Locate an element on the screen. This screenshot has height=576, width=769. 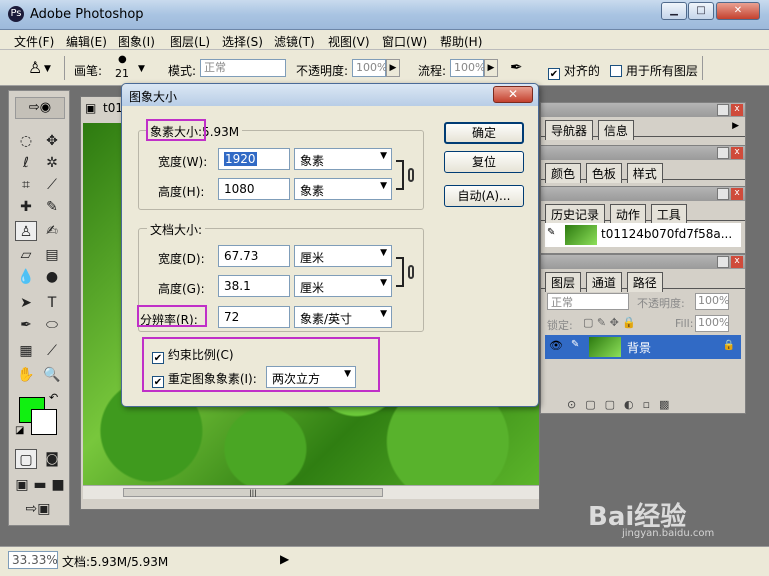
tab-color: 颜色 is located at coordinates (563, 173).